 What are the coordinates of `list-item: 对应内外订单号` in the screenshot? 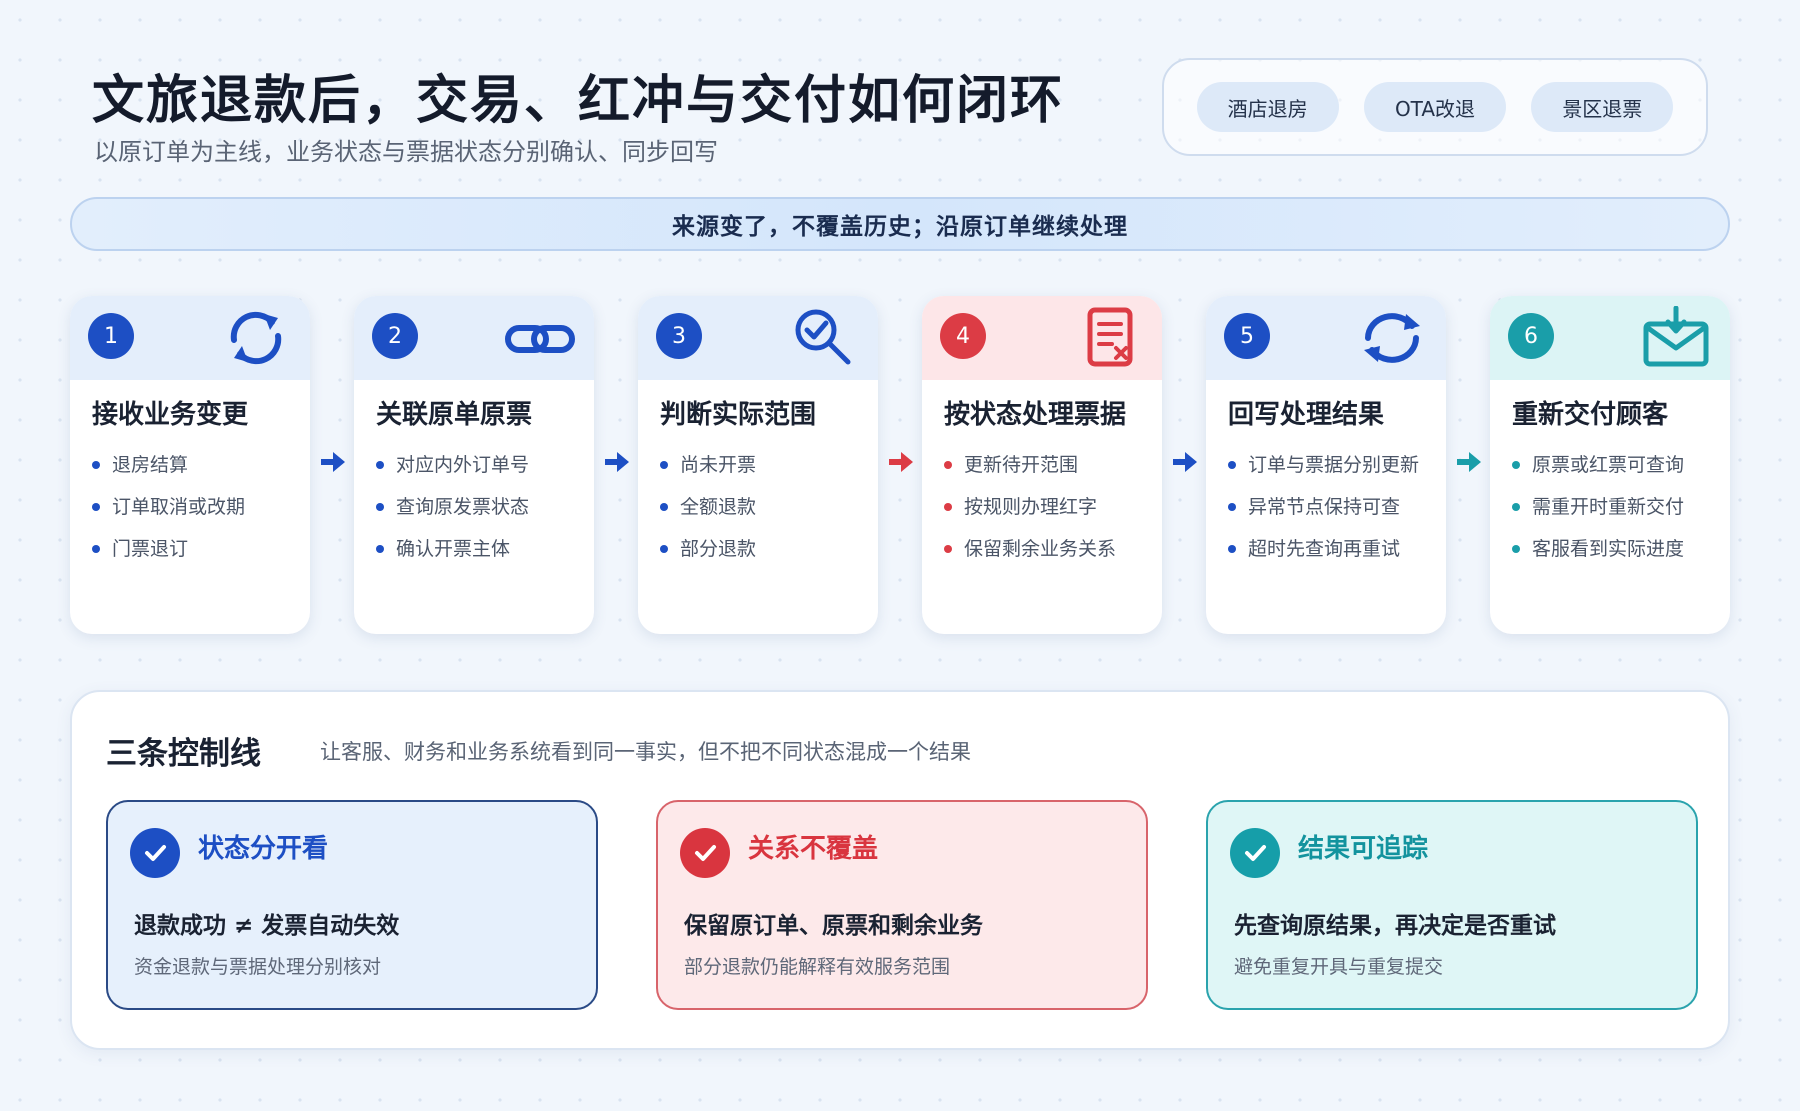 It's located at (452, 465).